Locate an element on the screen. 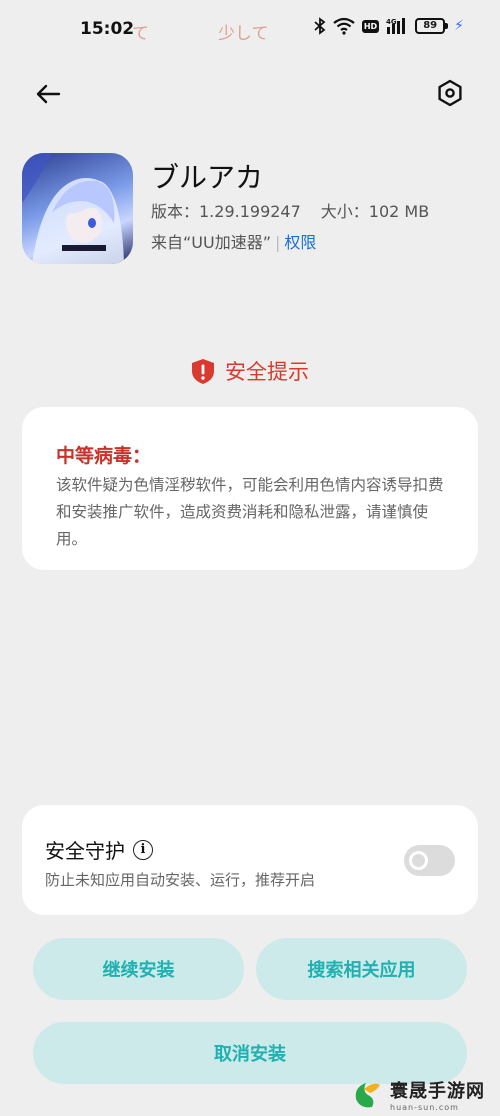 The height and width of the screenshot is (1116, 500). status-icons: HD 4G 89 ⚡ is located at coordinates (389, 26).